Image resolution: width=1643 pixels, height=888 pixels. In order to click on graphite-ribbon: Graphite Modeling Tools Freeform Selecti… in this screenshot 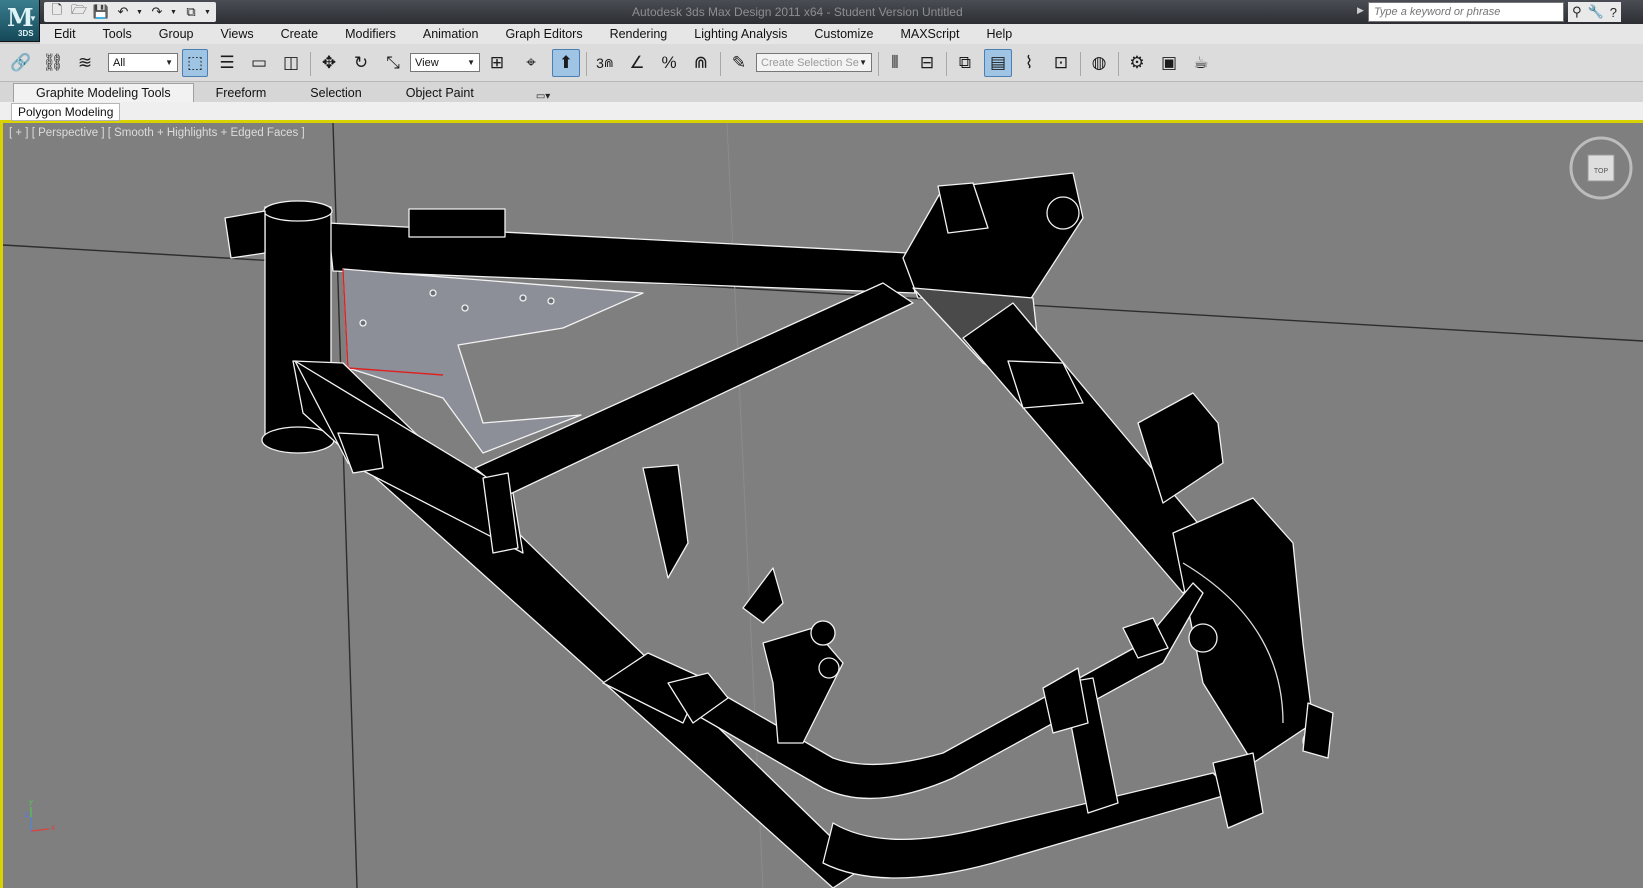, I will do `click(821, 92)`.